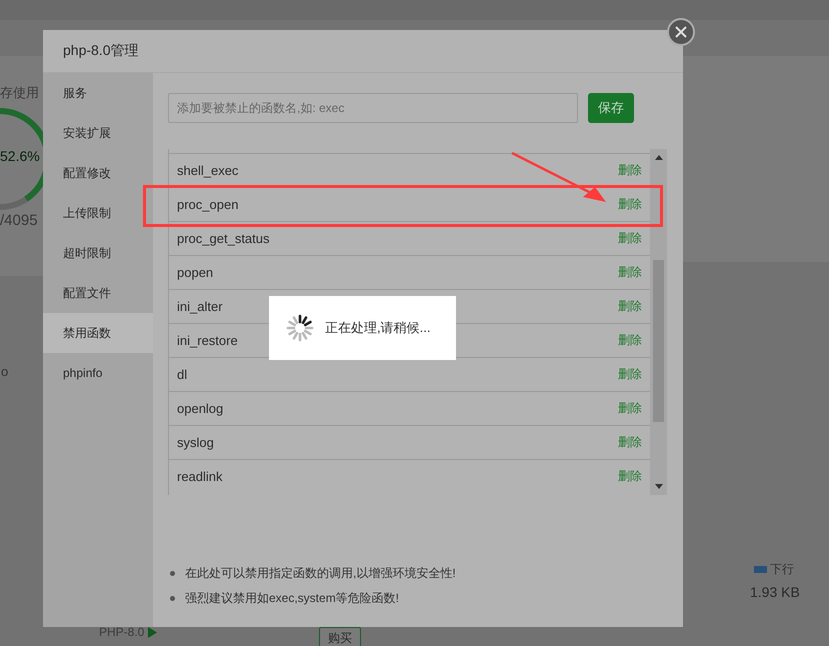 This screenshot has width=829, height=646. I want to click on close-button, so click(681, 32).